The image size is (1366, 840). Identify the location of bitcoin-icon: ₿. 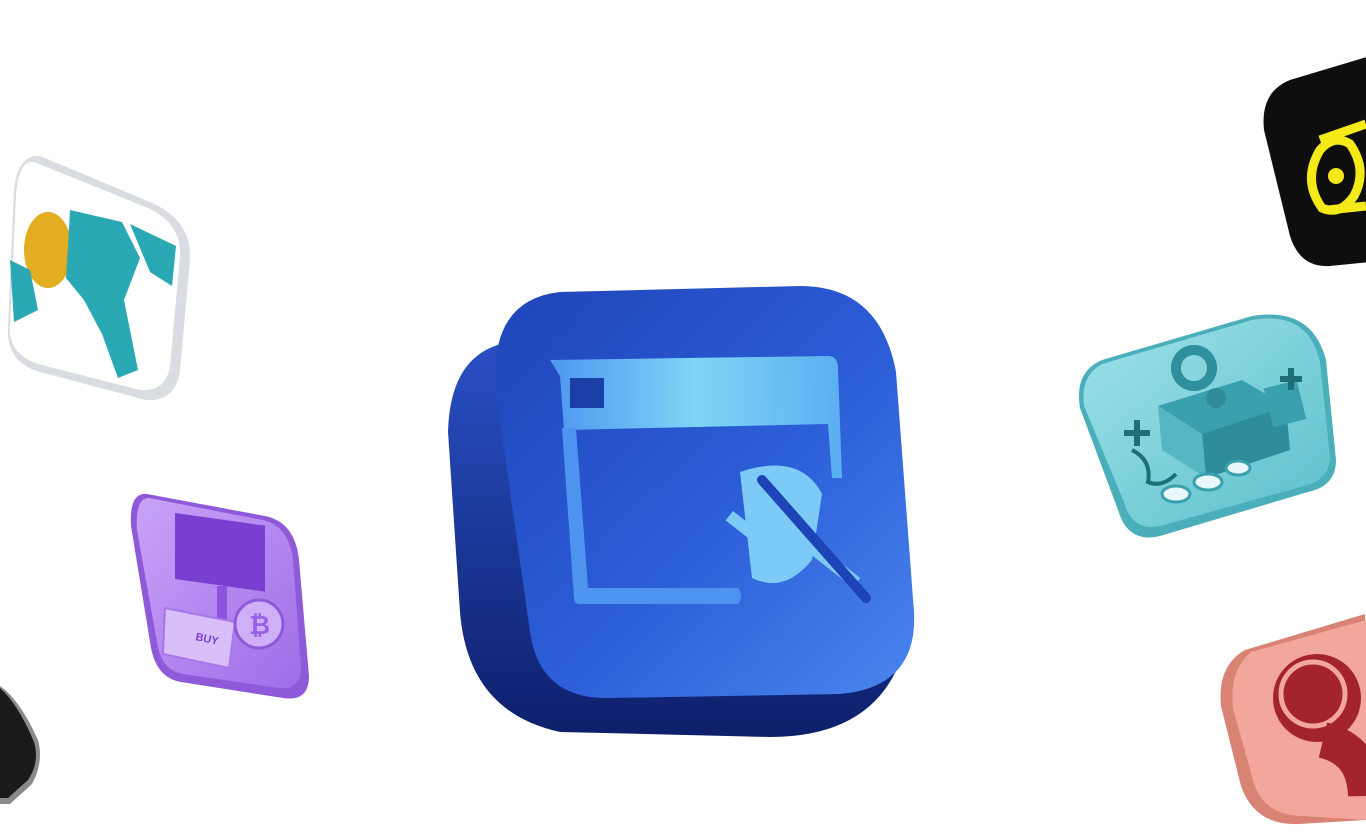
(259, 626).